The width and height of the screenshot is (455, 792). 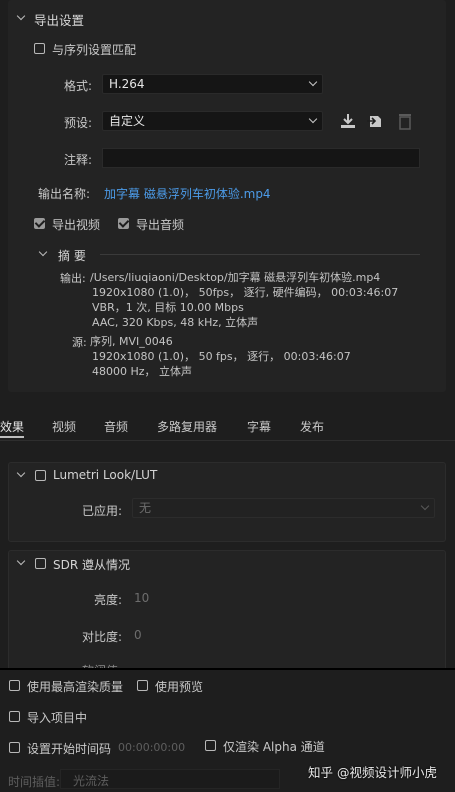 I want to click on contrast-value: 0, so click(x=138, y=635).